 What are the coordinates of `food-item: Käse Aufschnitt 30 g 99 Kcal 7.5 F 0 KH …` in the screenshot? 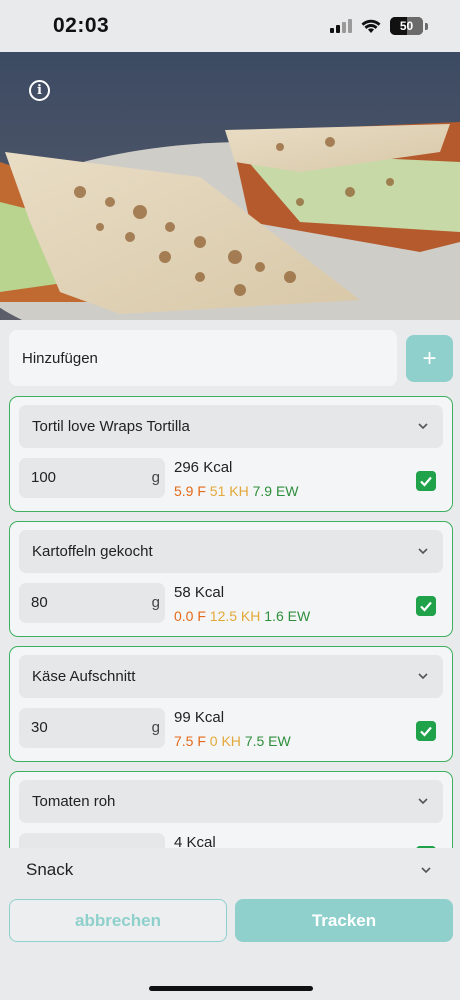 It's located at (231, 704).